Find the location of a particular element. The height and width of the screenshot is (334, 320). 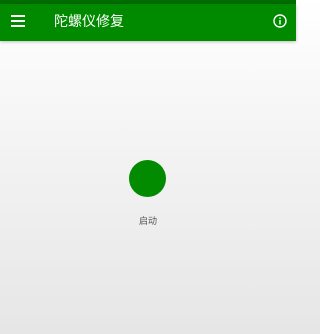

app-title: 陀螺仪修复 is located at coordinates (89, 22).